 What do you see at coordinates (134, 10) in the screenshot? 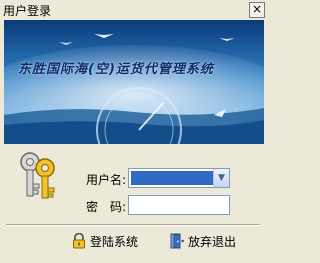
I see `title-bar: 用户登录 ×` at bounding box center [134, 10].